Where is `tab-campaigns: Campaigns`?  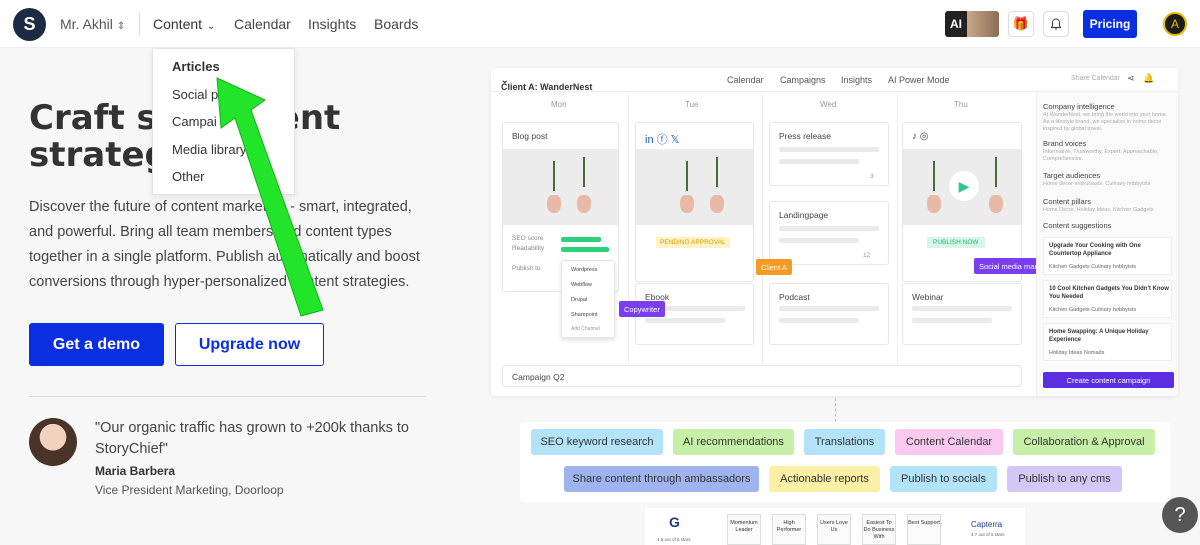 tab-campaigns: Campaigns is located at coordinates (803, 80).